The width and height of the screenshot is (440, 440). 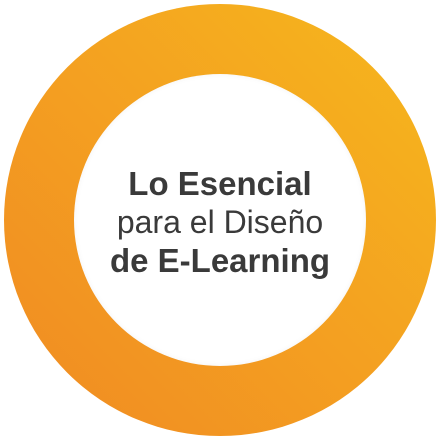 I want to click on title-line-2: para el Diseño, so click(x=220, y=222).